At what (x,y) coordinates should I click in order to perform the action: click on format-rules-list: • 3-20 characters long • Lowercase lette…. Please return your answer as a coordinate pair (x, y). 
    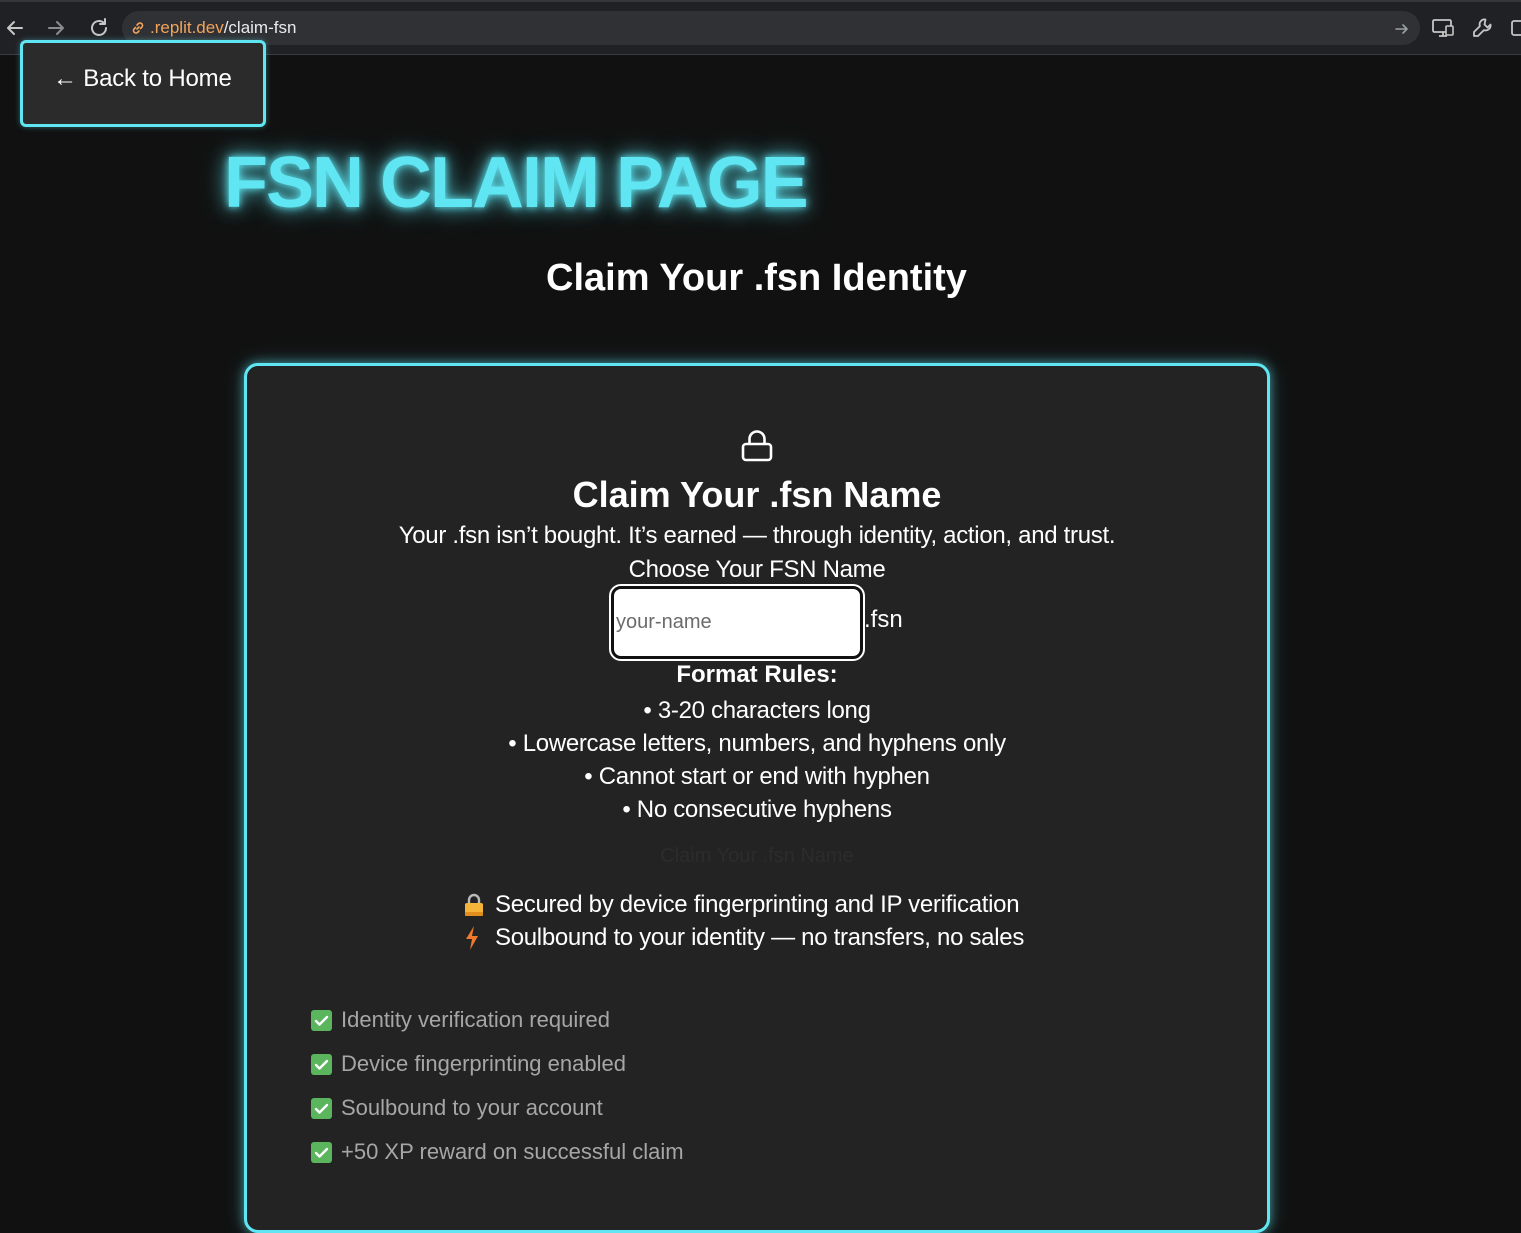
    Looking at the image, I should click on (757, 760).